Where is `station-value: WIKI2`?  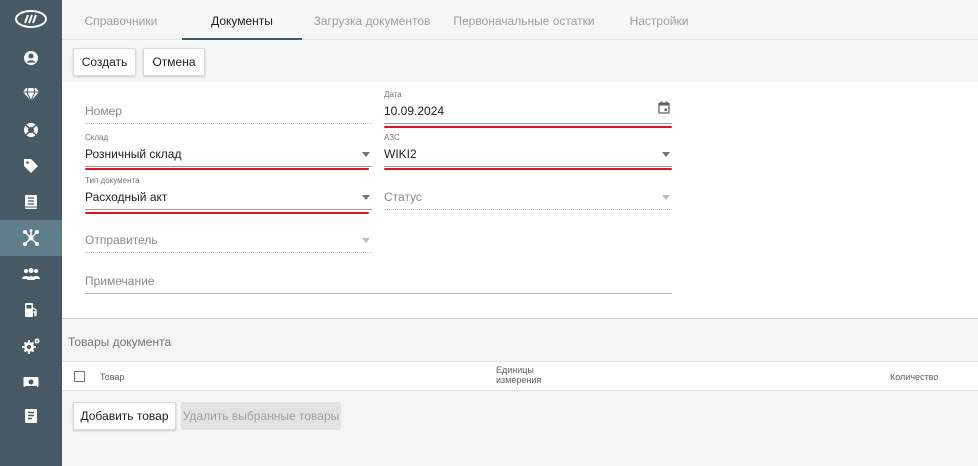
station-value: WIKI2 is located at coordinates (400, 154).